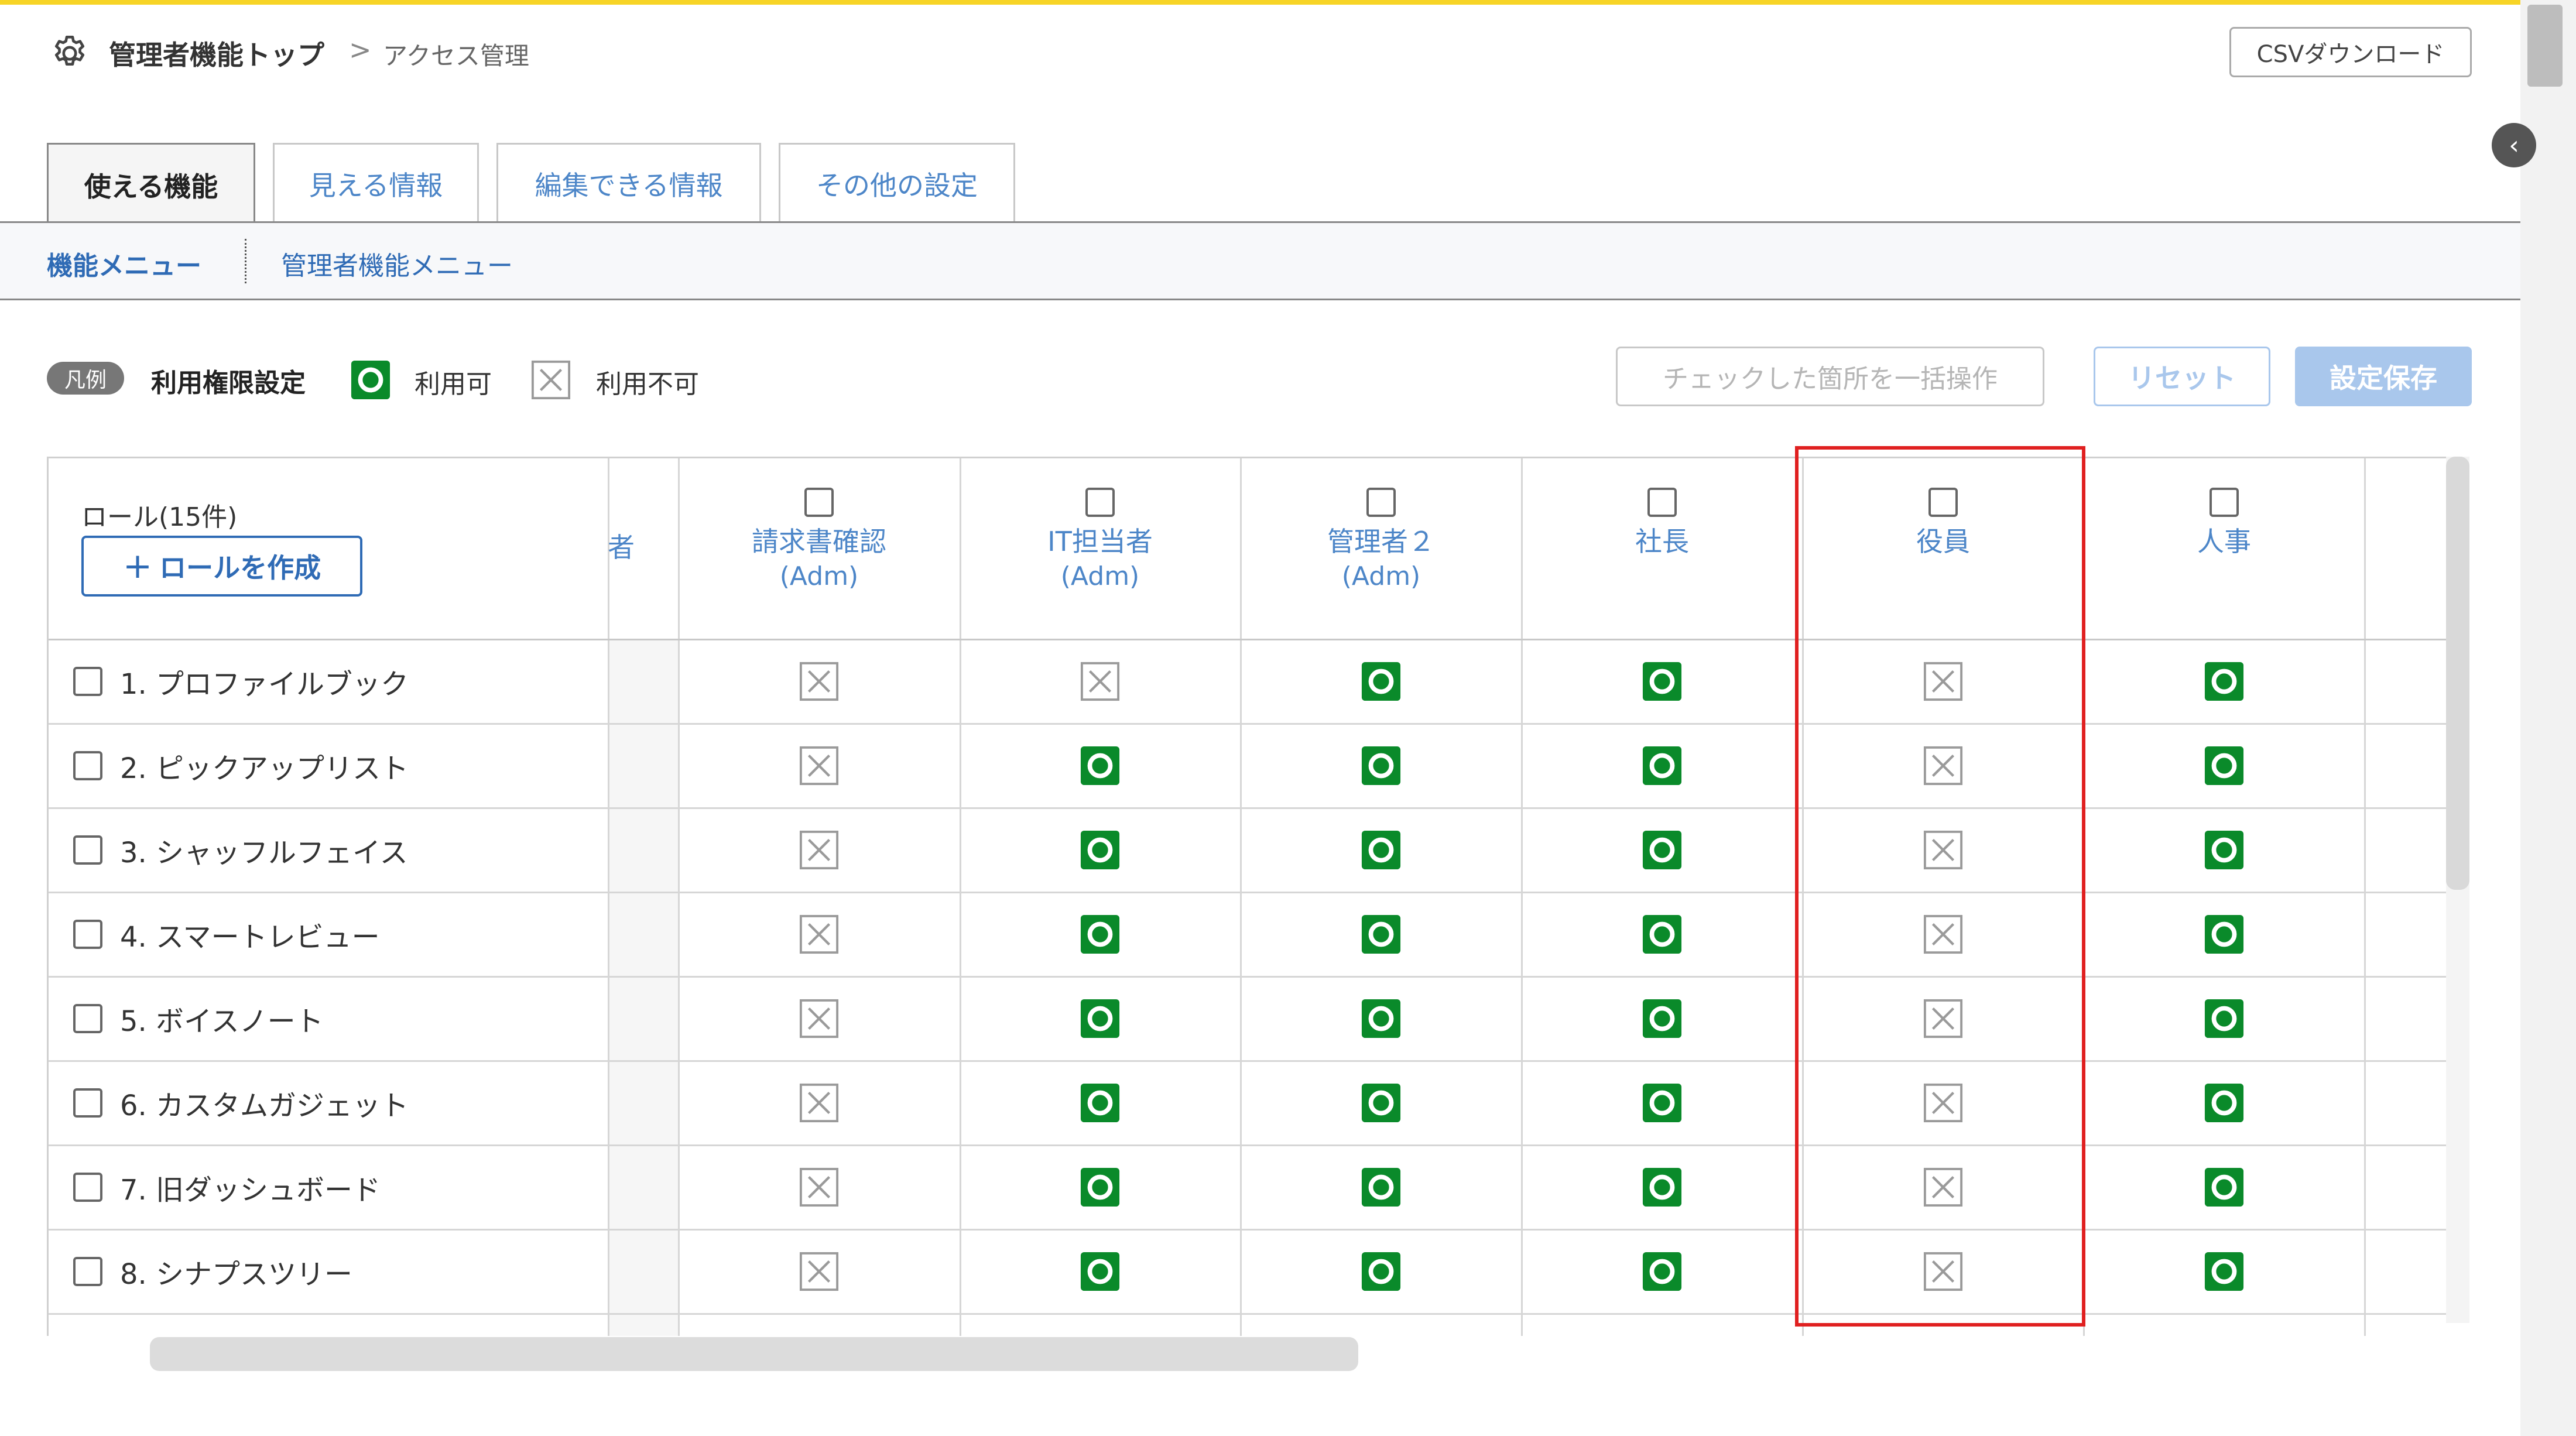 This screenshot has height=1436, width=2576. Describe the element at coordinates (397, 263) in the screenshot. I see `subnav-admin-menu: 管理者機能メニュー` at that location.